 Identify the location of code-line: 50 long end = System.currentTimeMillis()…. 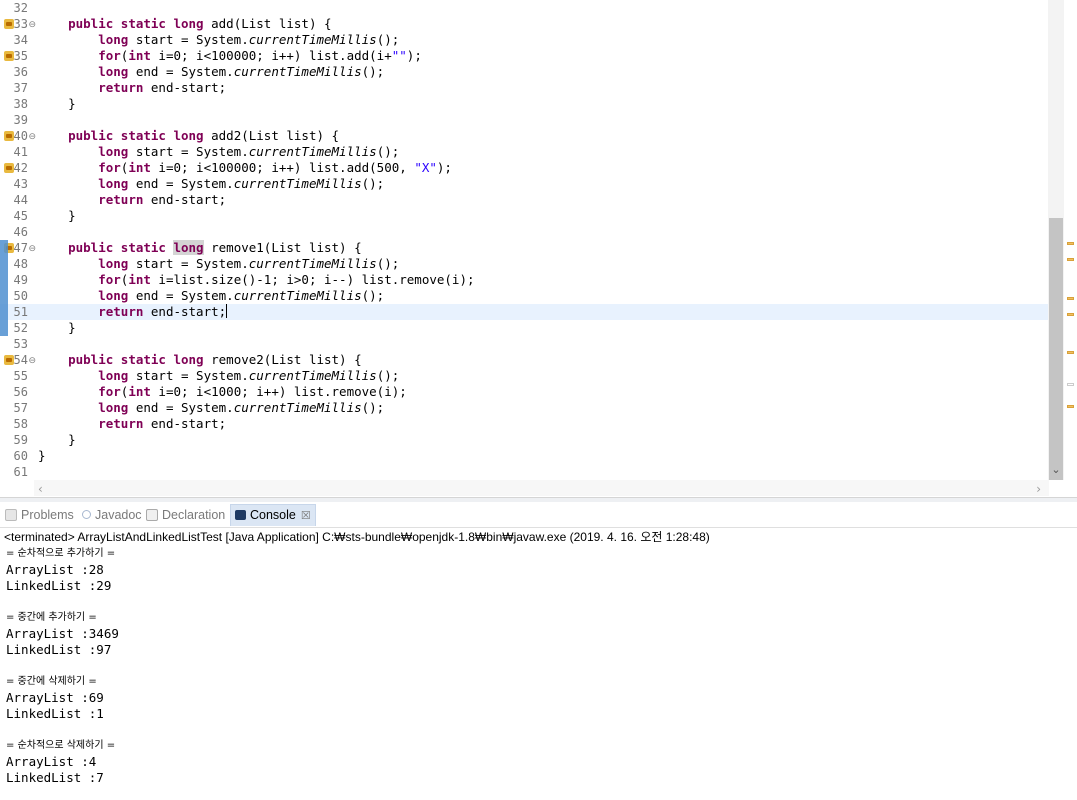
(524, 296).